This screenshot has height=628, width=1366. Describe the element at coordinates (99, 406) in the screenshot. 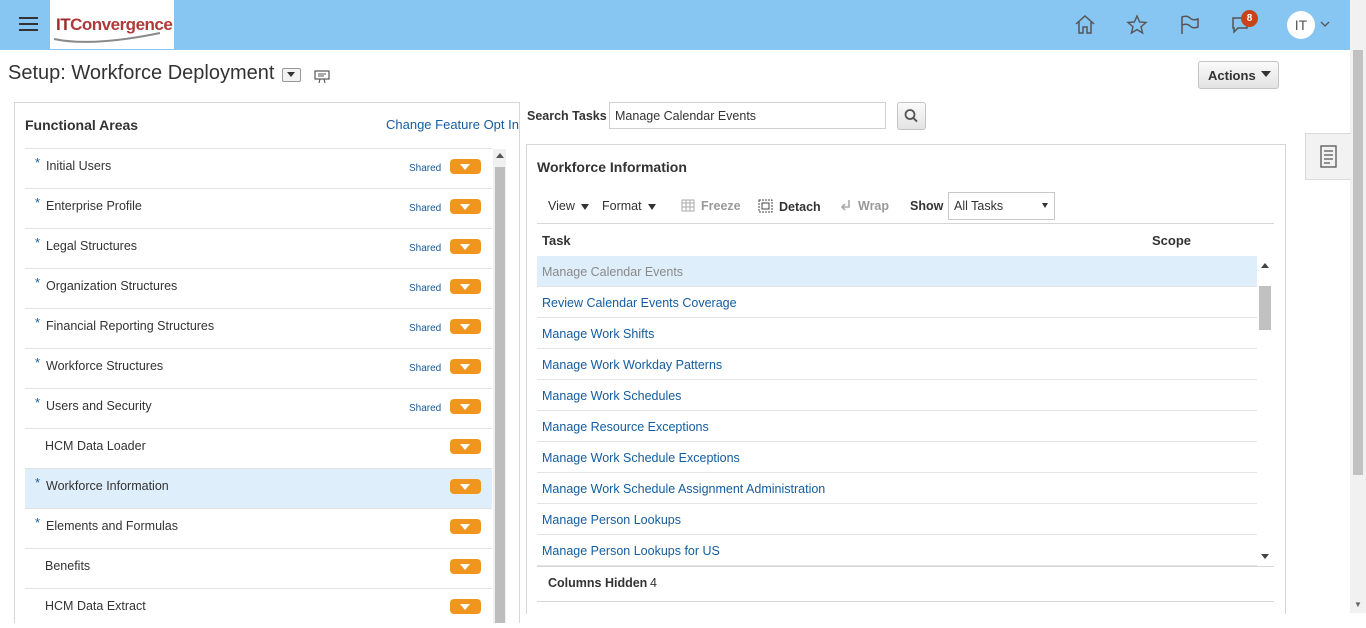

I see `functional-area-label: Users and Security` at that location.